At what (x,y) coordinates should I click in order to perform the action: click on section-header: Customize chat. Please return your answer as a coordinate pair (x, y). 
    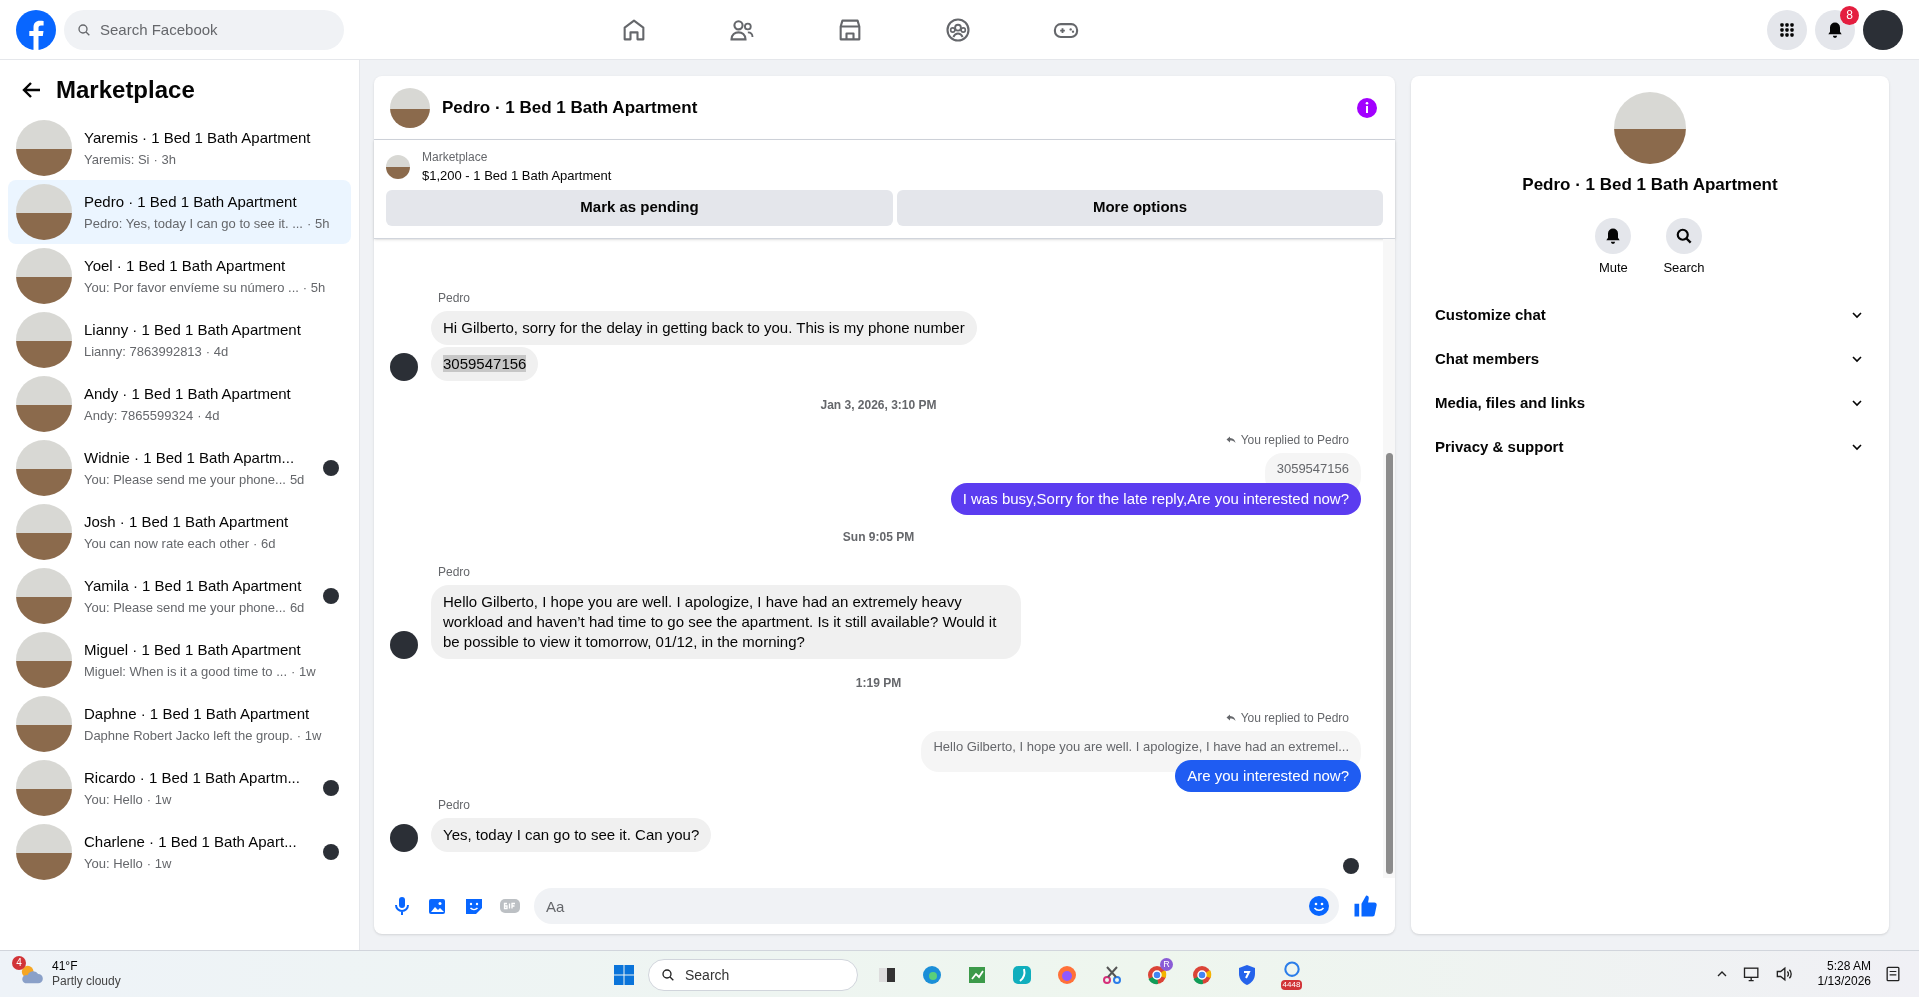
    Looking at the image, I should click on (1650, 315).